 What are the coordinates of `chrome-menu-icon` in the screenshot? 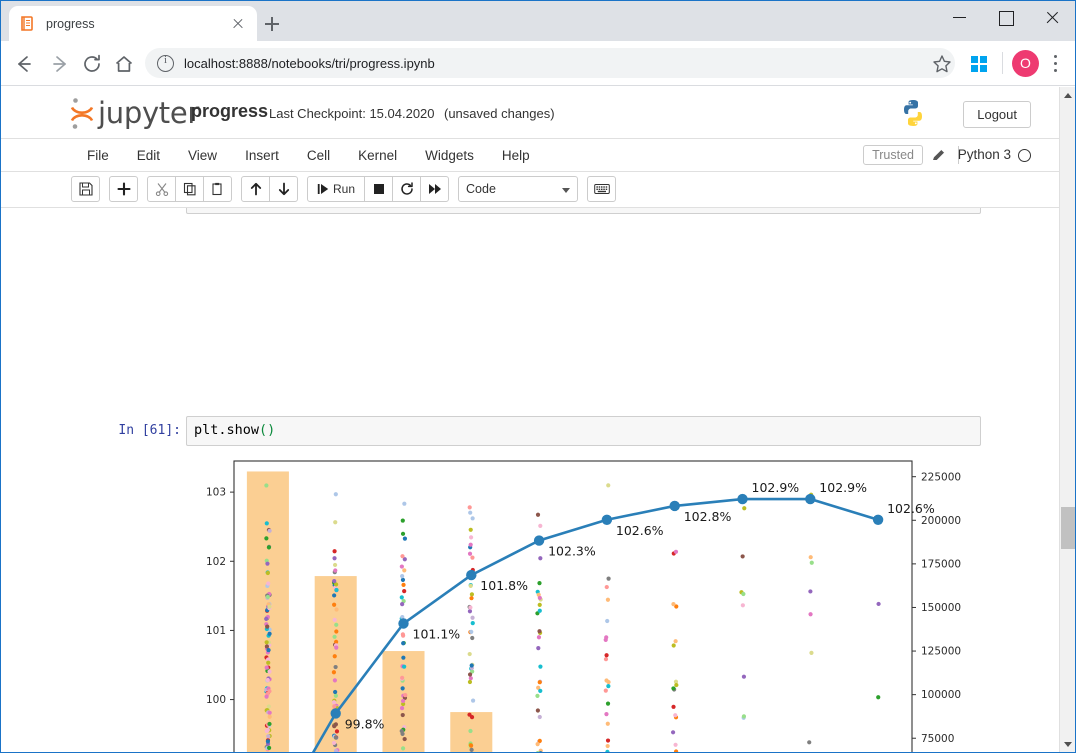 It's located at (1056, 64).